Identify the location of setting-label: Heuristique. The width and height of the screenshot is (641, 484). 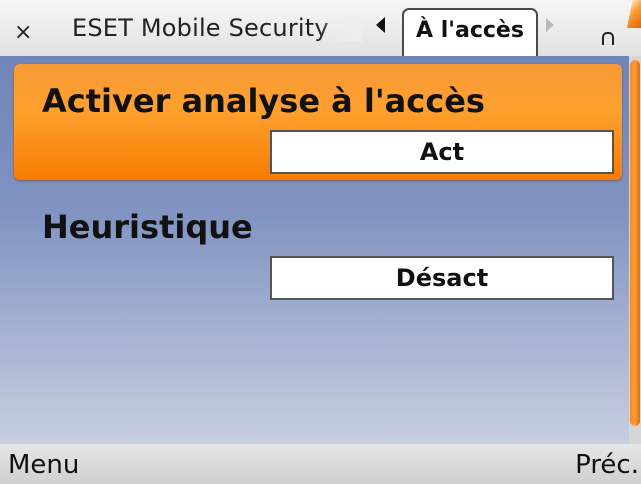
(147, 227).